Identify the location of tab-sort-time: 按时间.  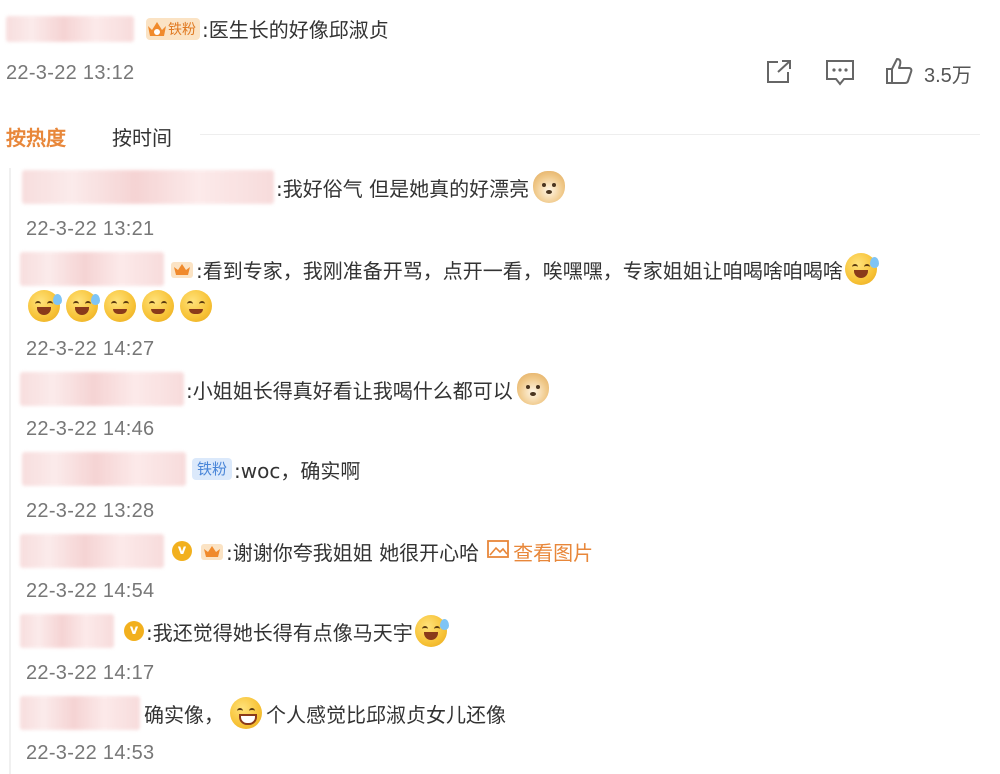
(142, 136).